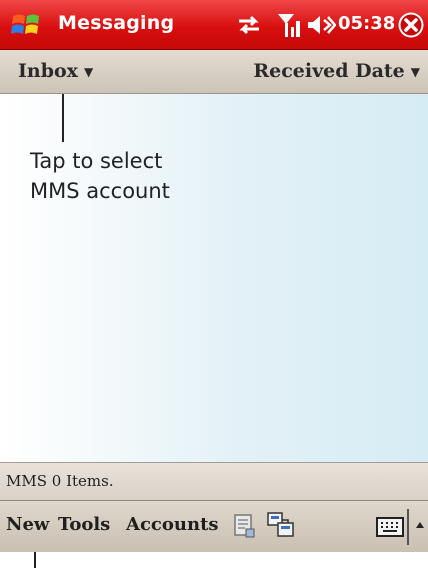 The width and height of the screenshot is (428, 568). What do you see at coordinates (214, 72) in the screenshot?
I see `list-header: Inbox ▼ Received Date ▼` at bounding box center [214, 72].